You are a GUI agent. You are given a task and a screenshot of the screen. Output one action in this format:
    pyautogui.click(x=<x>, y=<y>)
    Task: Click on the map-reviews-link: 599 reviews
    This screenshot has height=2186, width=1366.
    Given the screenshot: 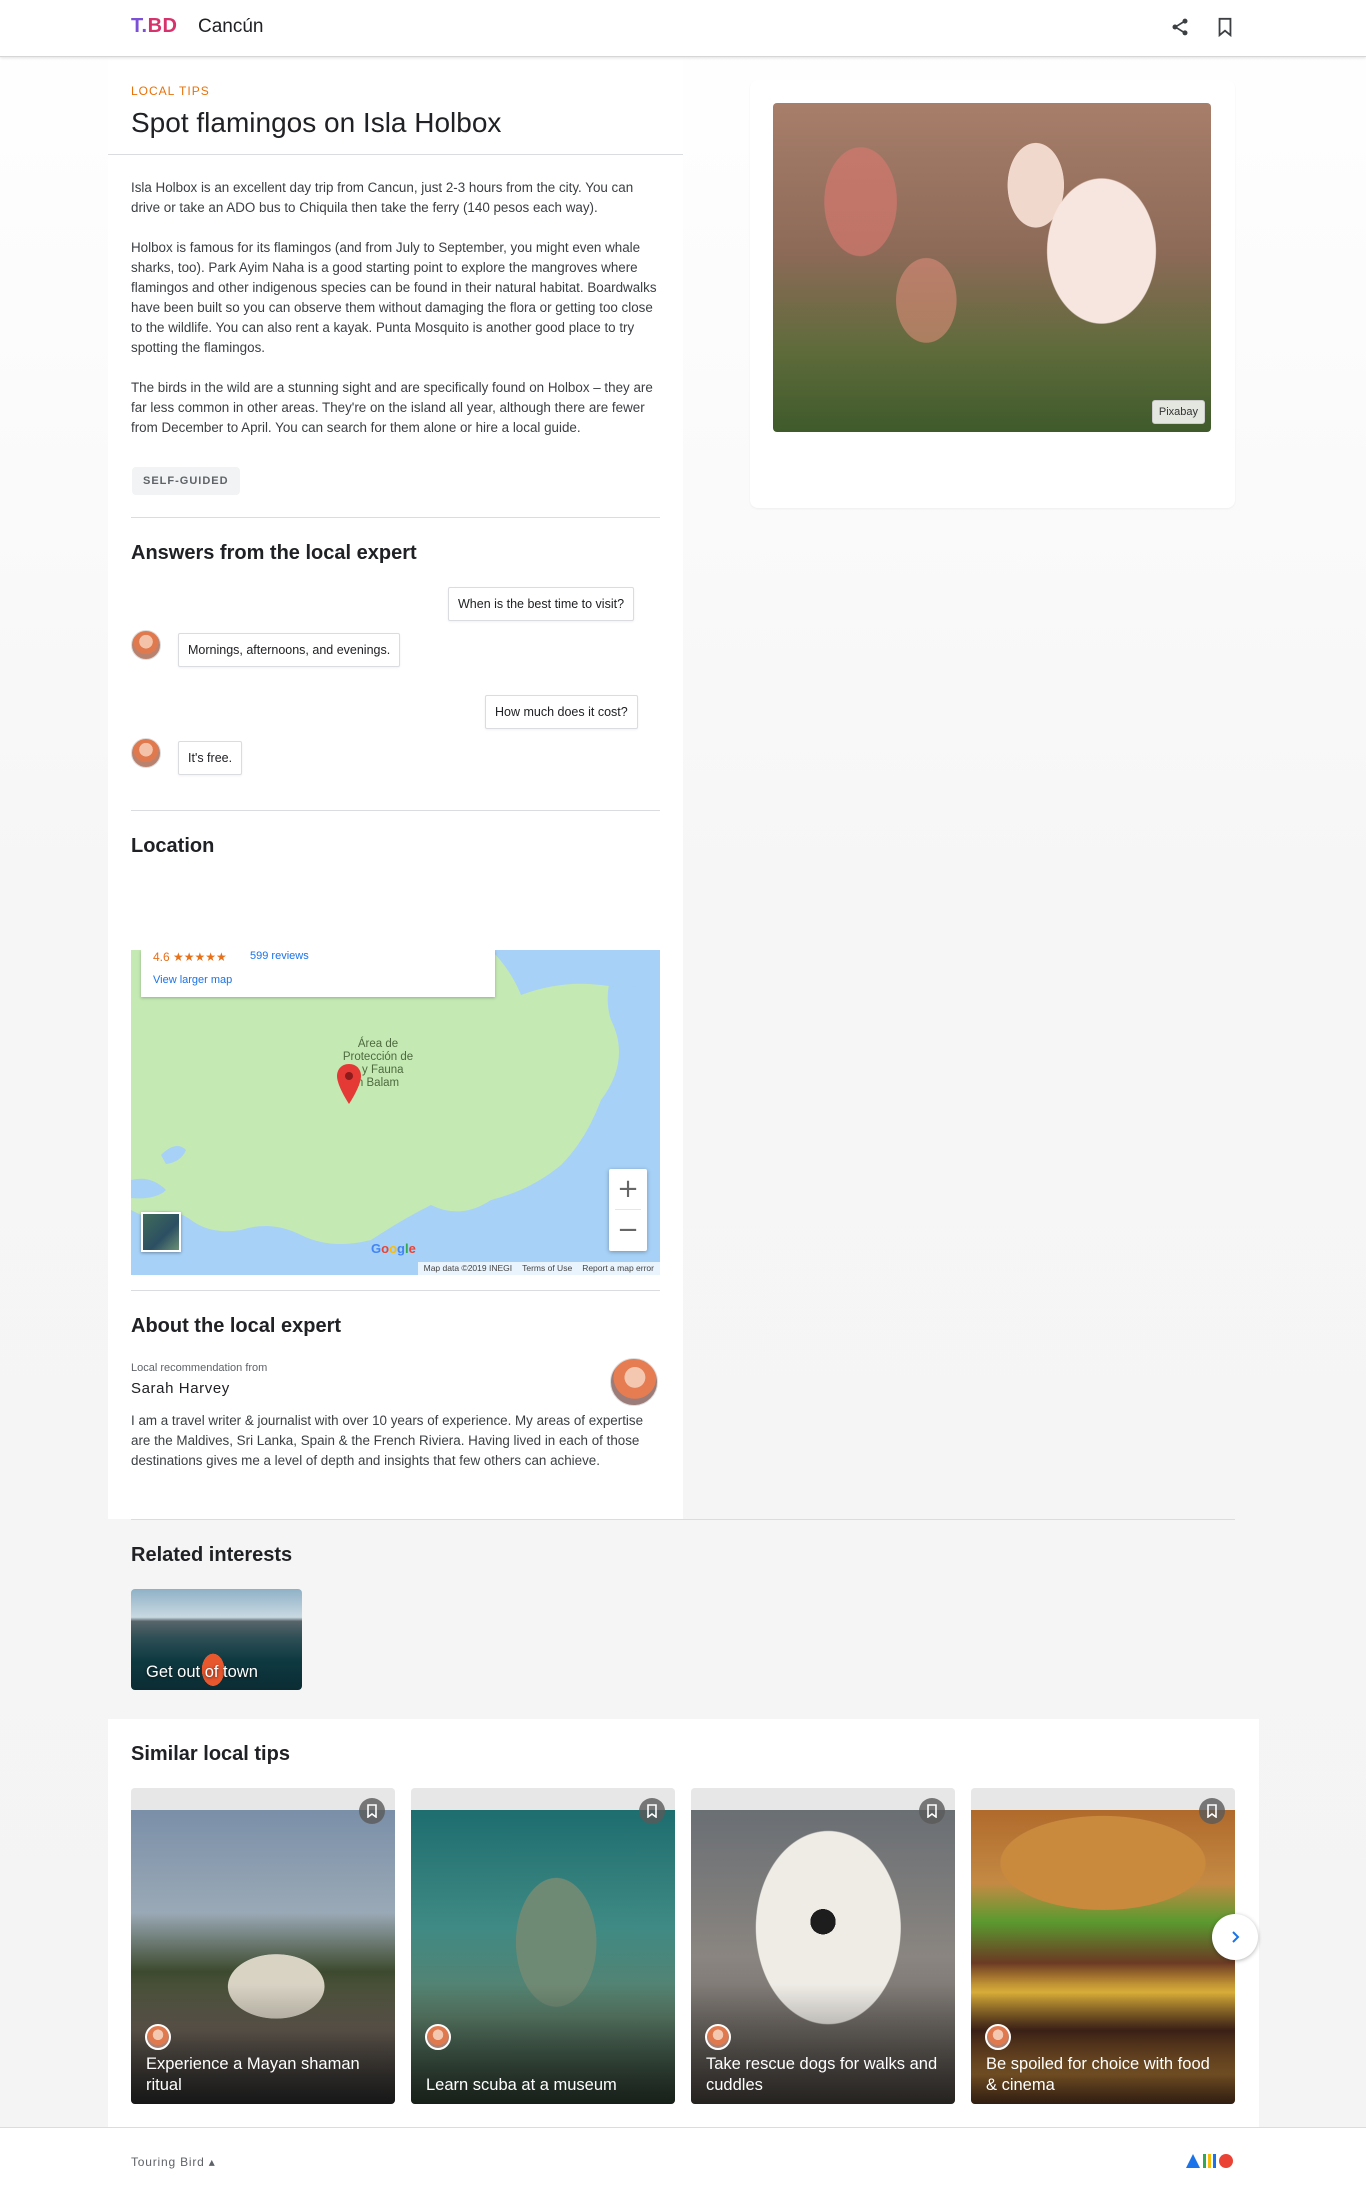 What is the action you would take?
    pyautogui.click(x=279, y=956)
    